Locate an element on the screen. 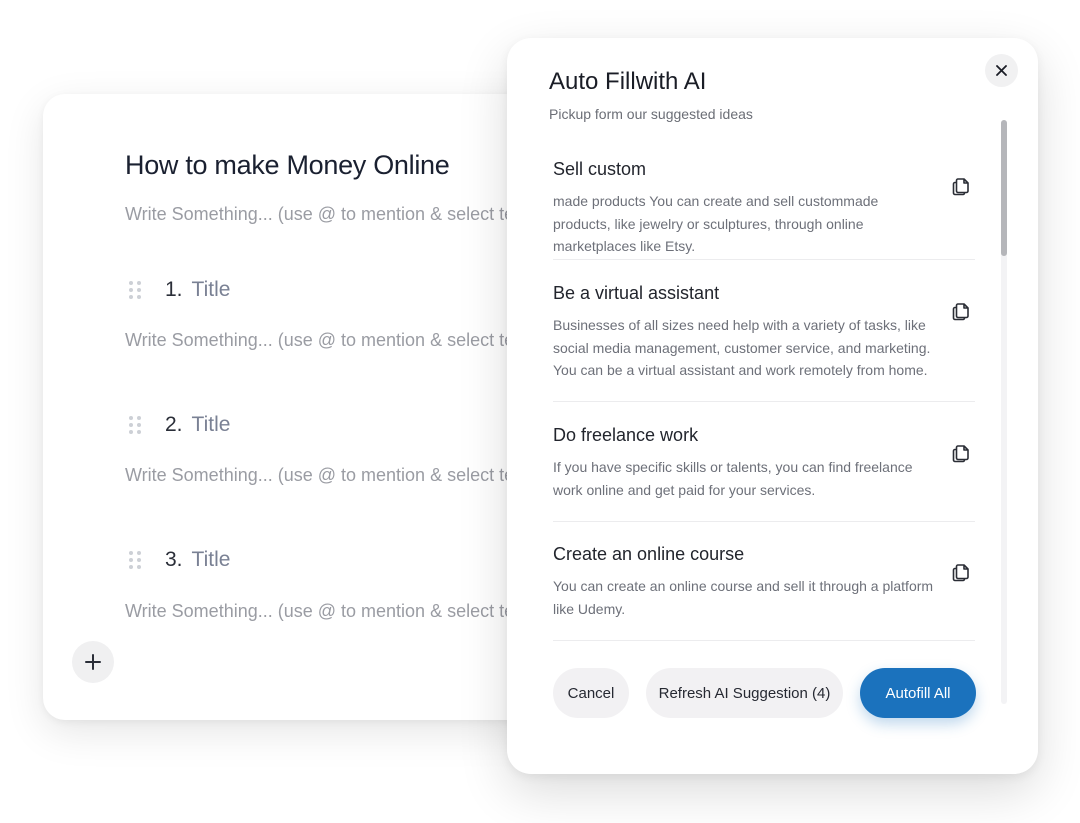 Image resolution: width=1080 pixels, height=823 pixels. section-heading-2: 2. Title is located at coordinates (179, 425).